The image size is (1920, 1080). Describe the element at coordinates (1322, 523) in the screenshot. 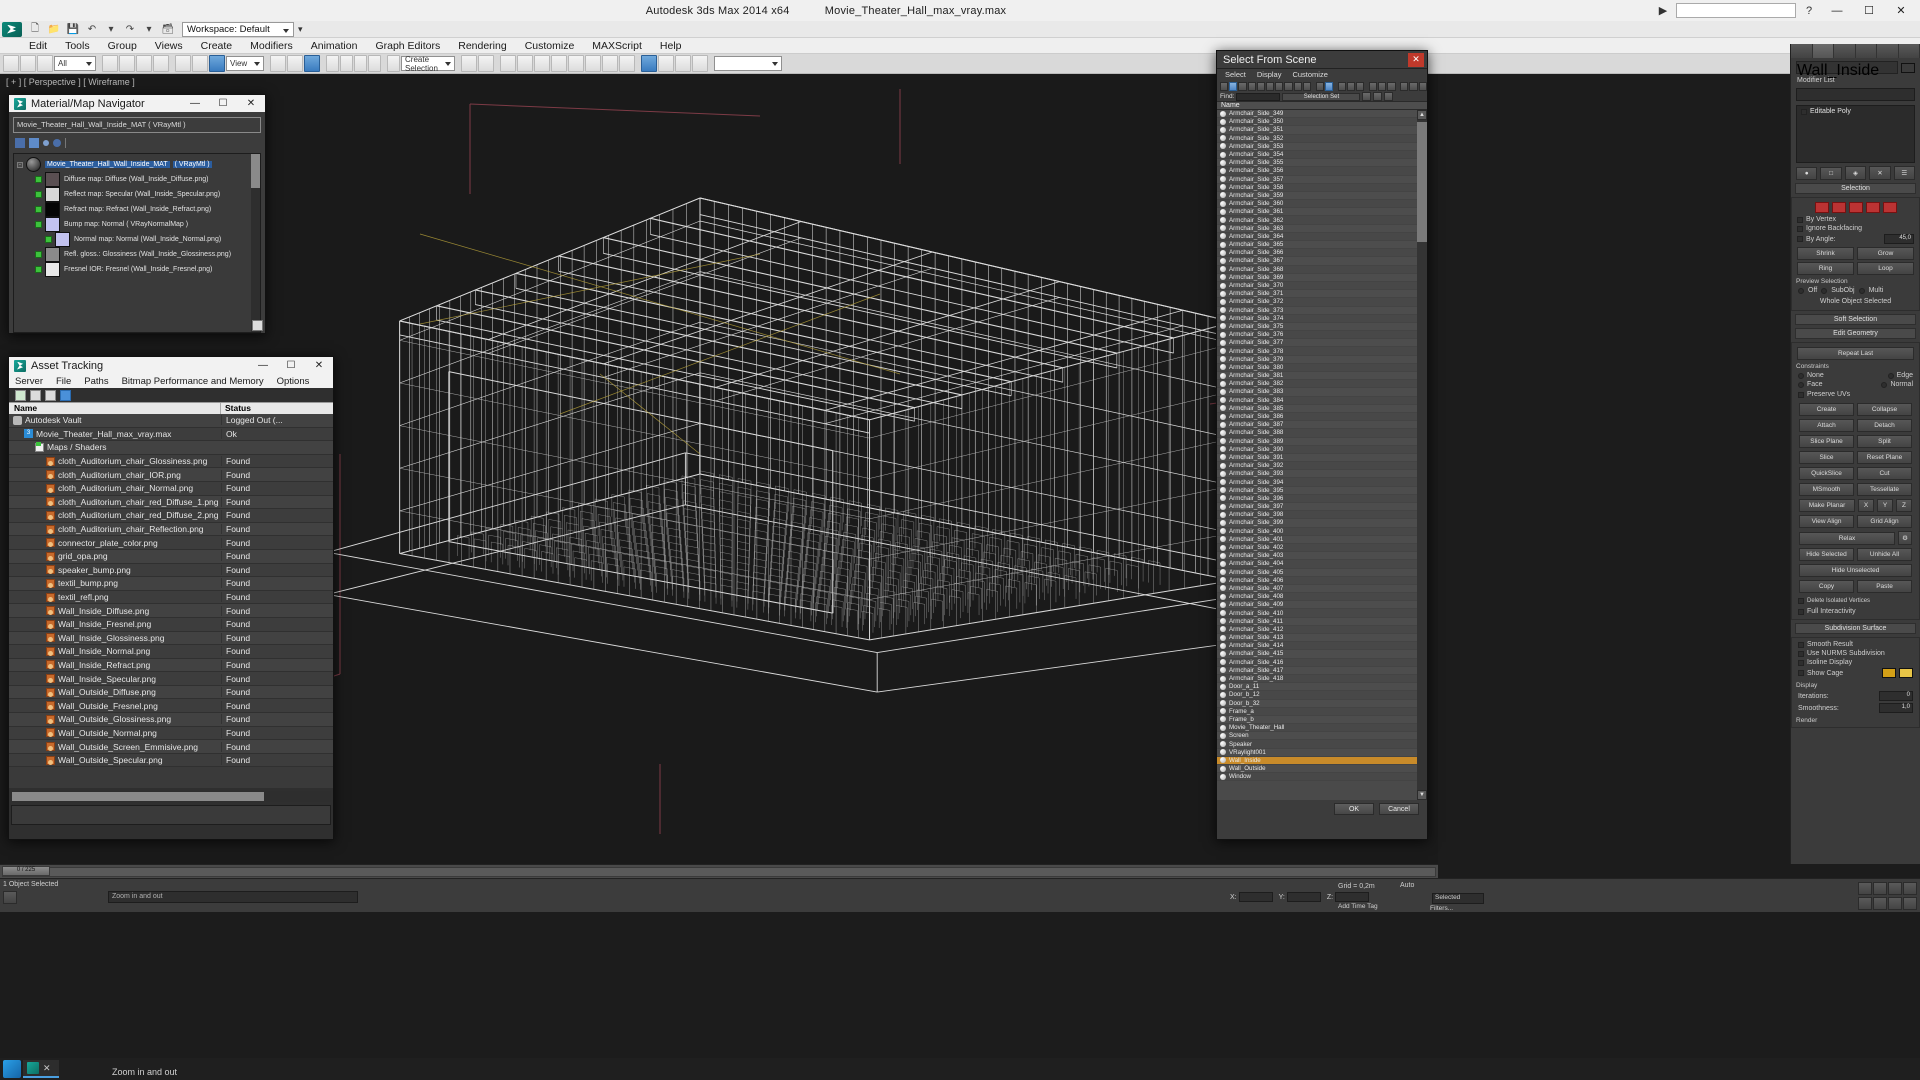

I see `list-item: Armchair_Side_399` at that location.